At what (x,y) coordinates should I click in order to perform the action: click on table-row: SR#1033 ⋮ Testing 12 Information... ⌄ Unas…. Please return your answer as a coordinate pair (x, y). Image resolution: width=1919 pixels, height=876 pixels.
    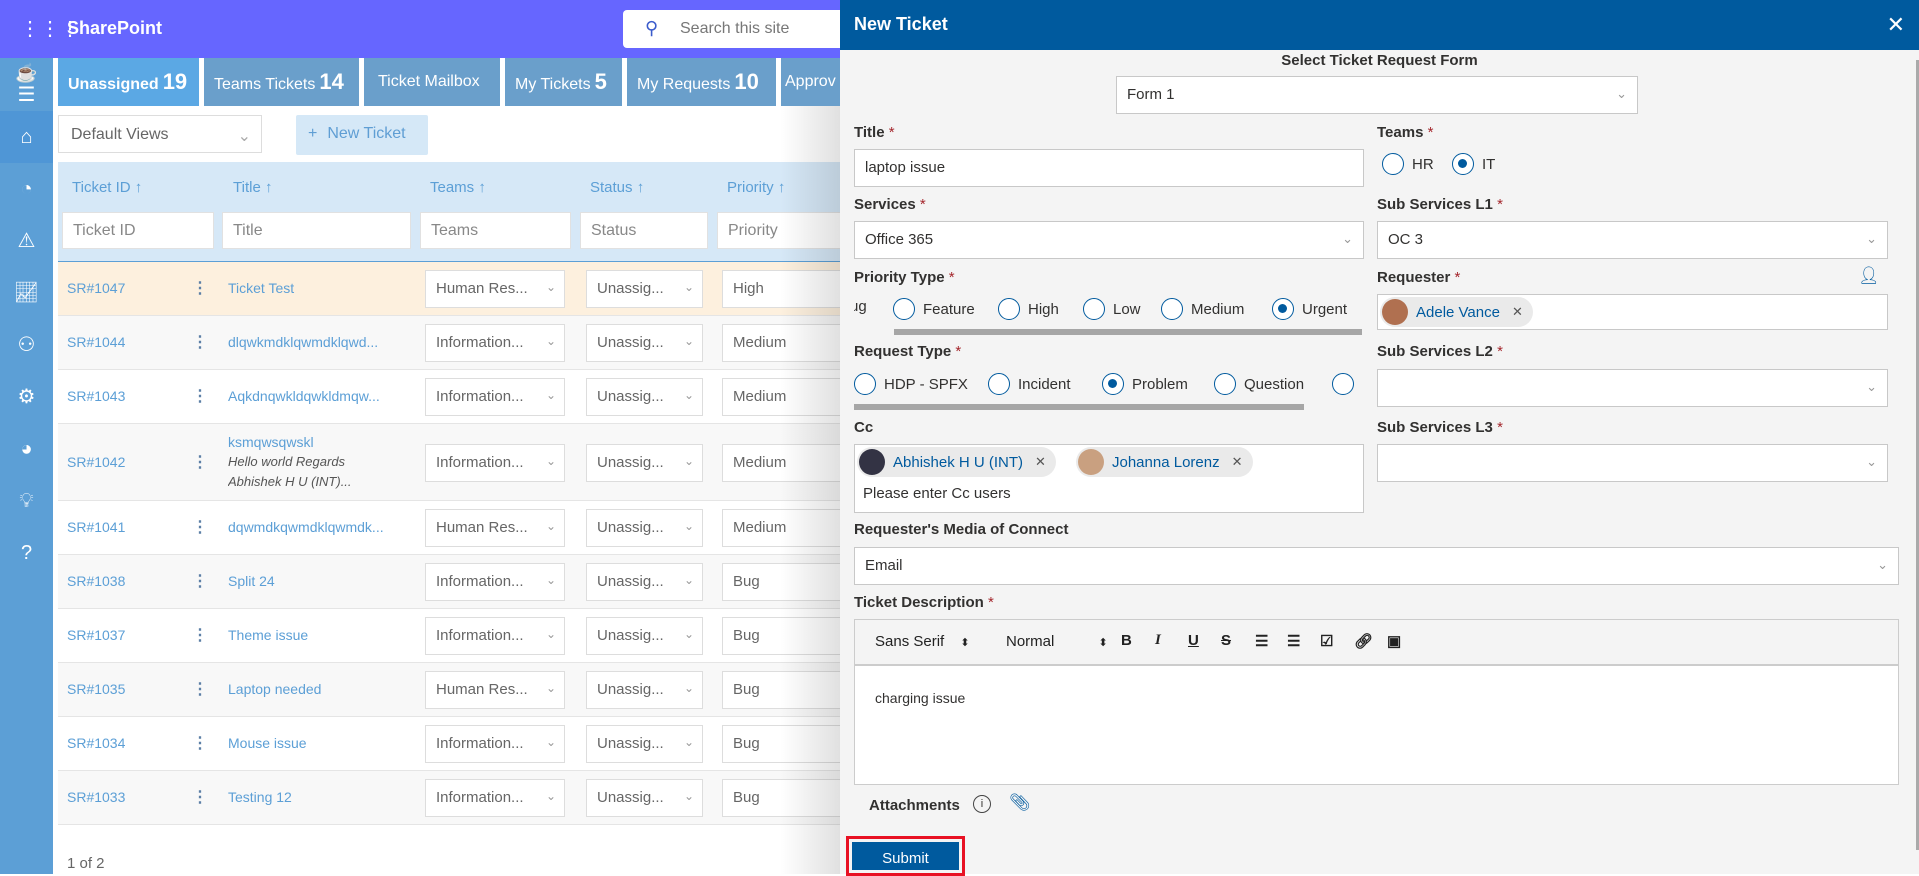
    Looking at the image, I should click on (460, 798).